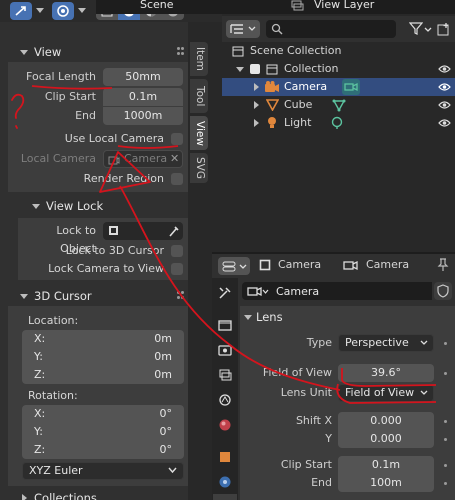 This screenshot has height=500, width=455. I want to click on tab-item: Item, so click(199, 59).